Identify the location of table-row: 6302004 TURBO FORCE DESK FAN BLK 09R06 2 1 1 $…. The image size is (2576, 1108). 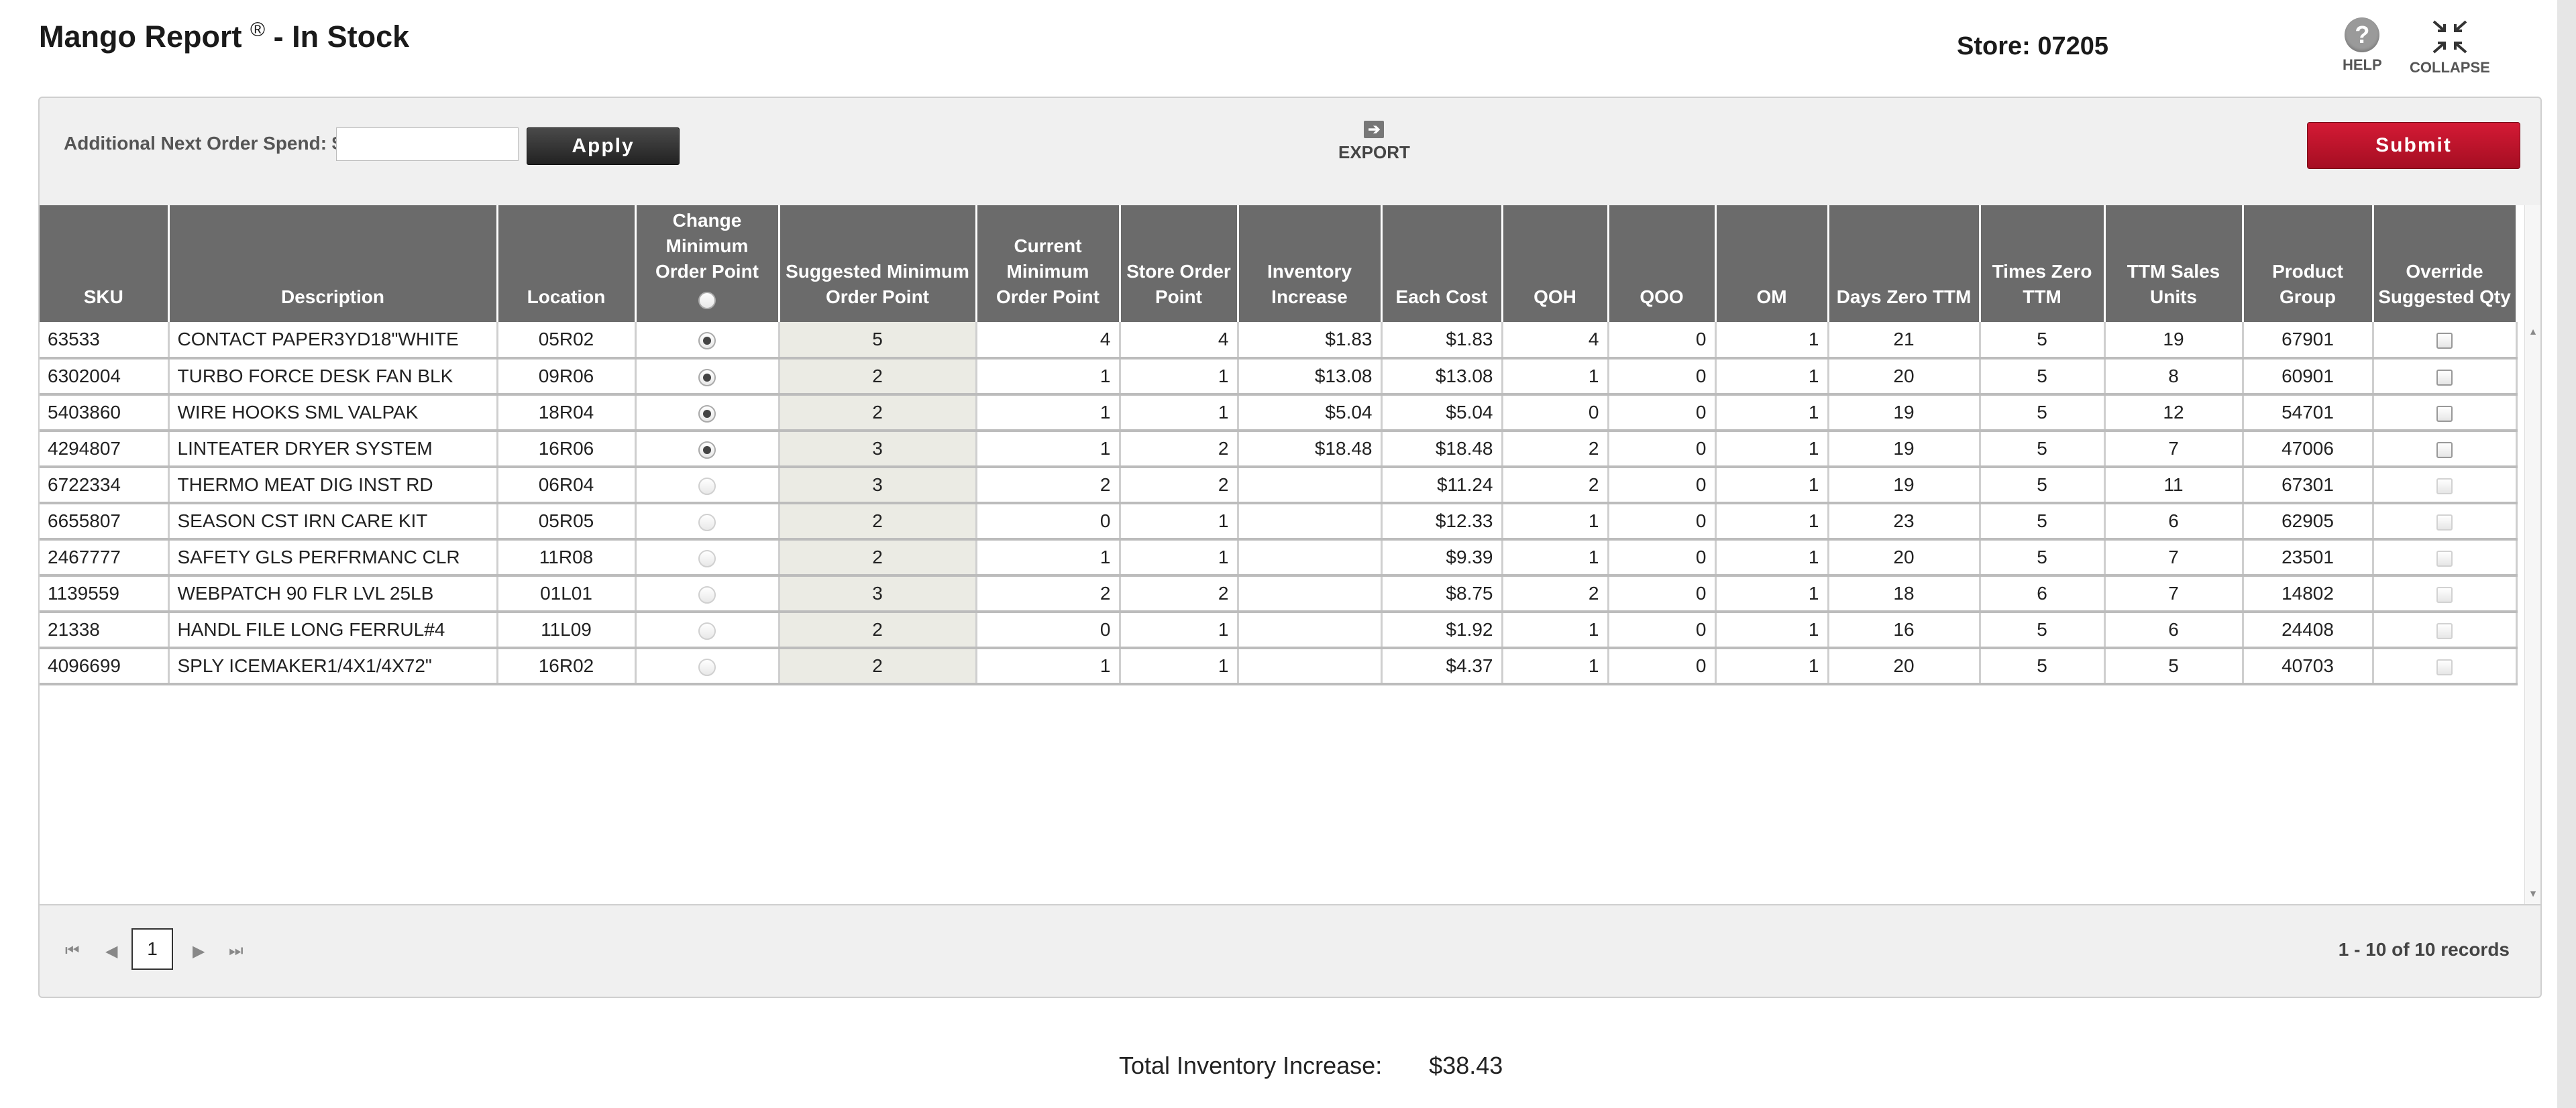
(1279, 377).